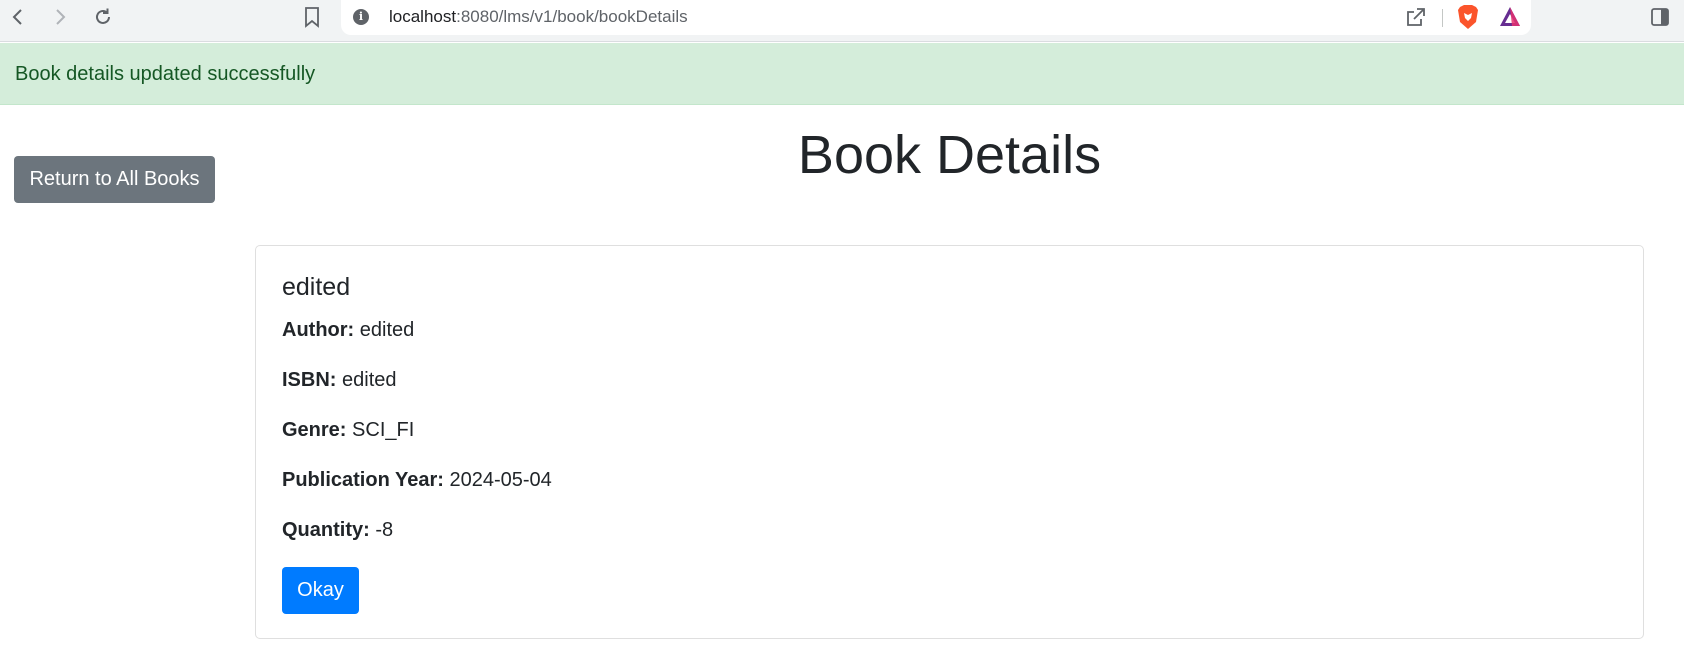 This screenshot has height=666, width=1684. Describe the element at coordinates (18, 17) in the screenshot. I see `back-icon` at that location.